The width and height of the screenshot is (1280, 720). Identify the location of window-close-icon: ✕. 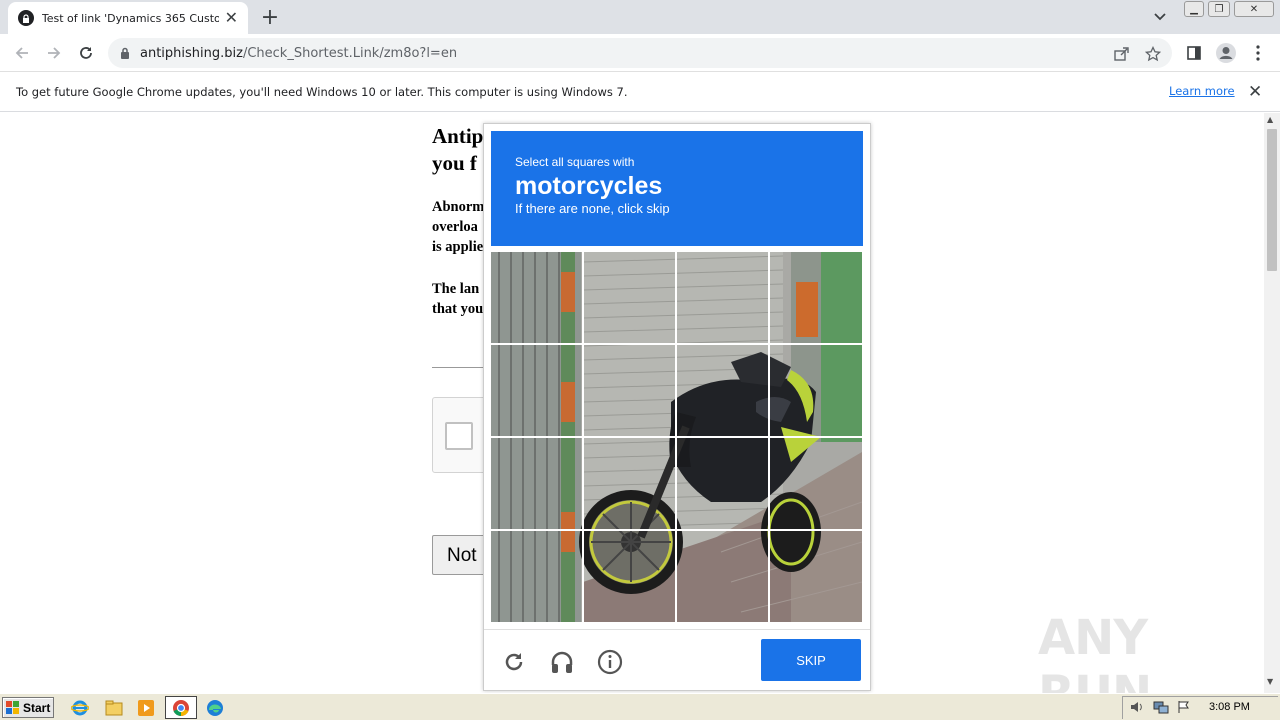
(1254, 9).